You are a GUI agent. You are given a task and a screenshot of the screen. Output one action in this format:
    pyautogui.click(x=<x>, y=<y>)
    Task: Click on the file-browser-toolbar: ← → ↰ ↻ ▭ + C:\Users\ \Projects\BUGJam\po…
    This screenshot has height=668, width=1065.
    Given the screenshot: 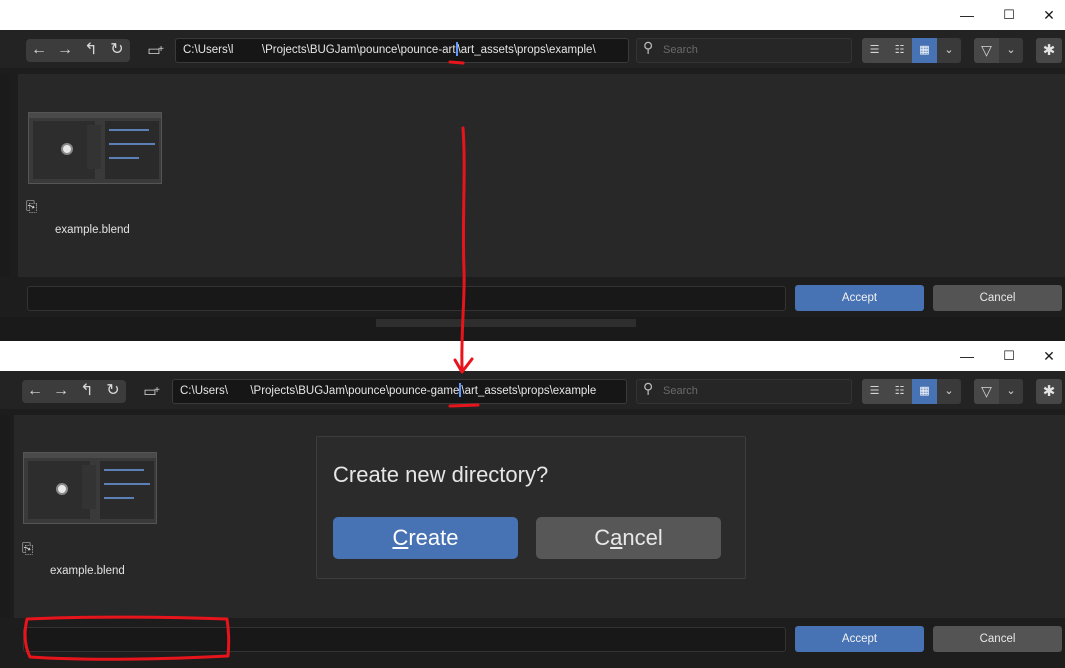 What is the action you would take?
    pyautogui.click(x=532, y=390)
    